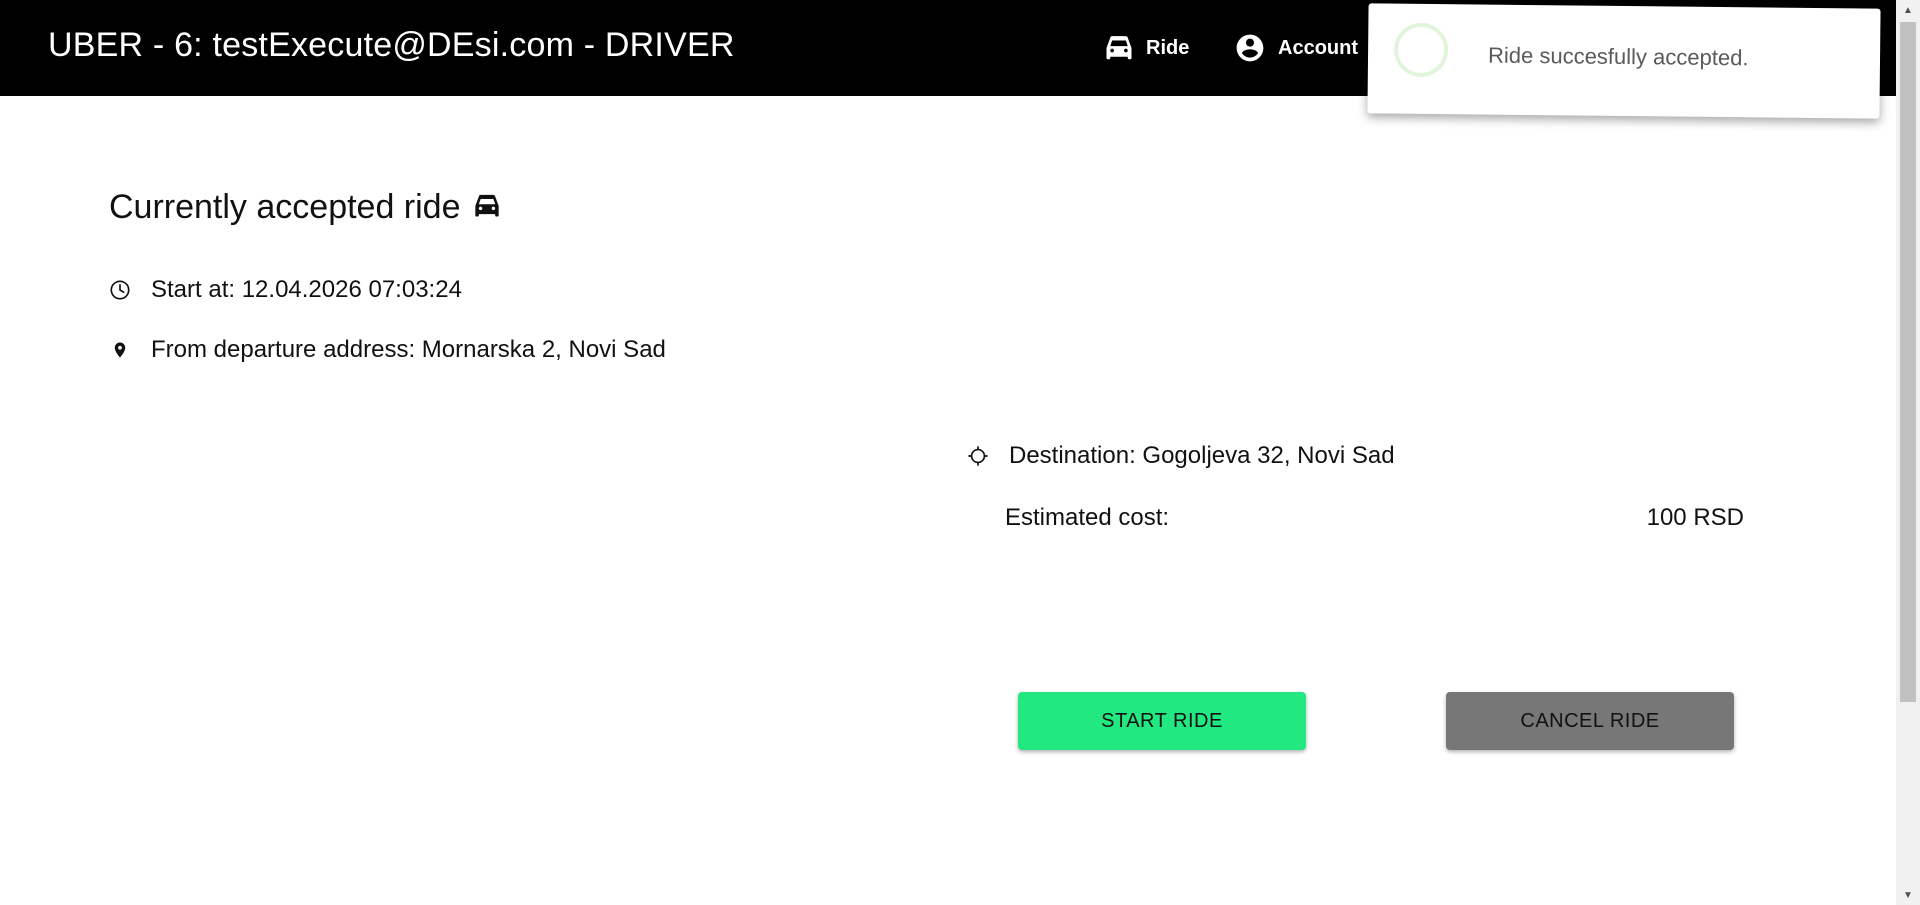 The image size is (1920, 905). What do you see at coordinates (1908, 895) in the screenshot?
I see `scroll-down-arrow-icon: ▼` at bounding box center [1908, 895].